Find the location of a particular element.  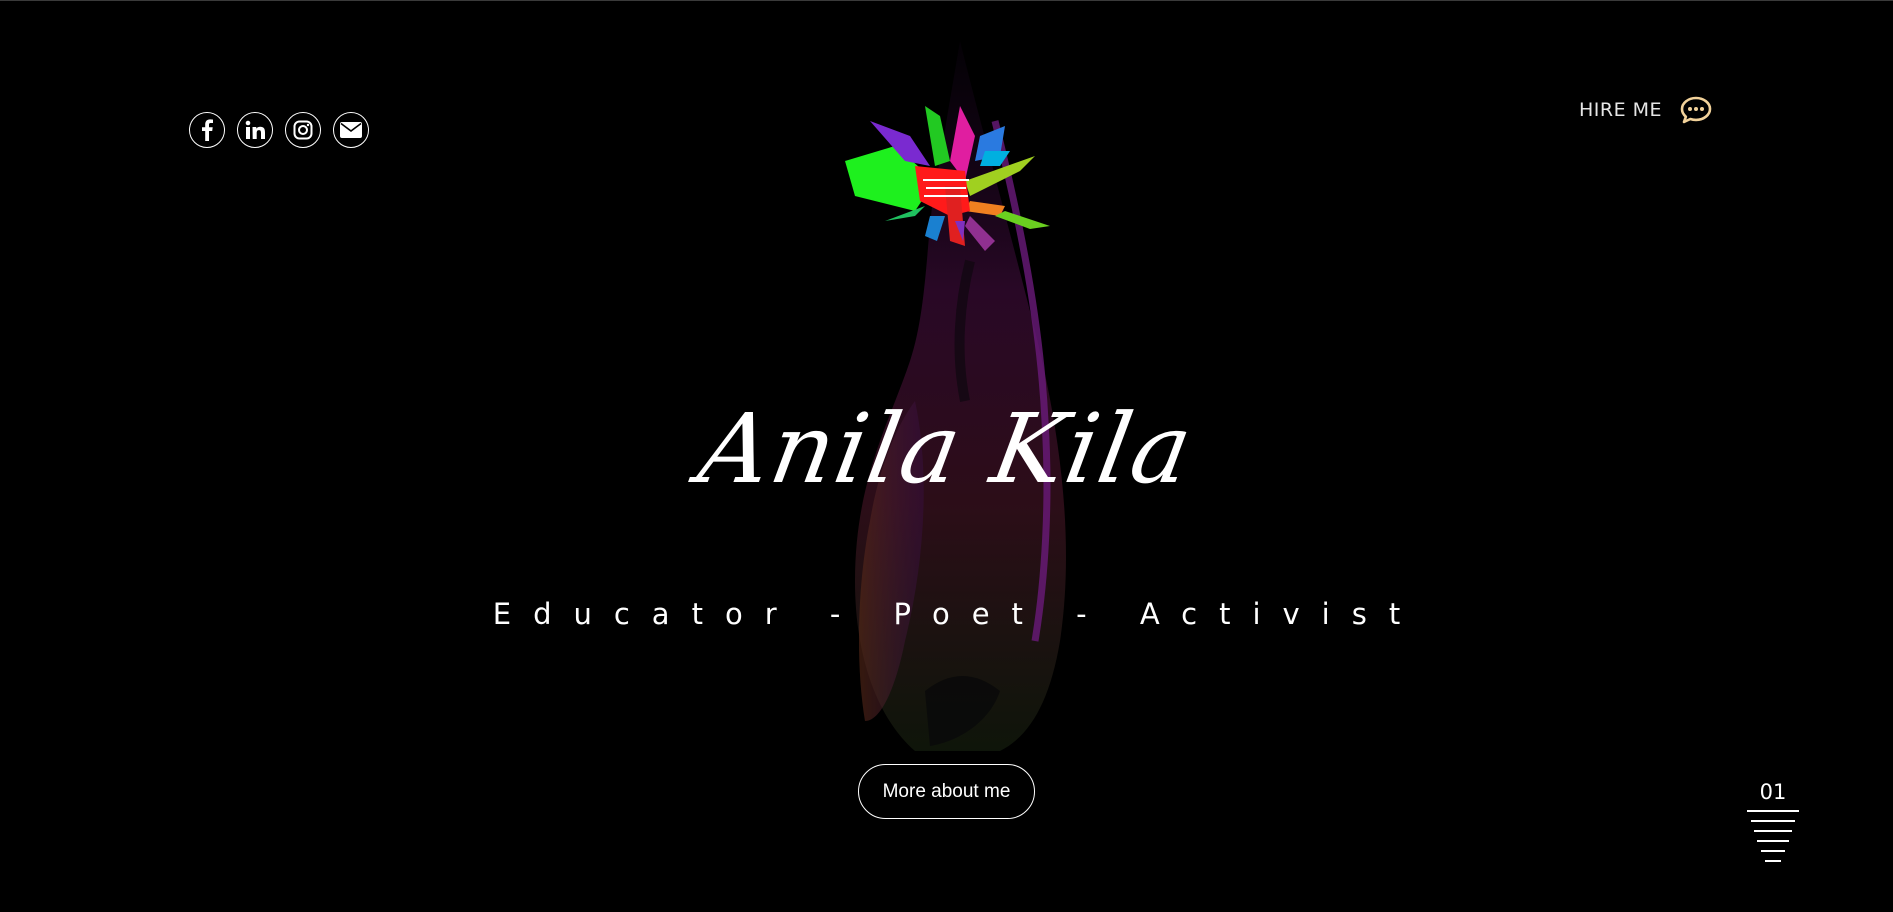

menu-toggle-button is located at coordinates (946, 190).